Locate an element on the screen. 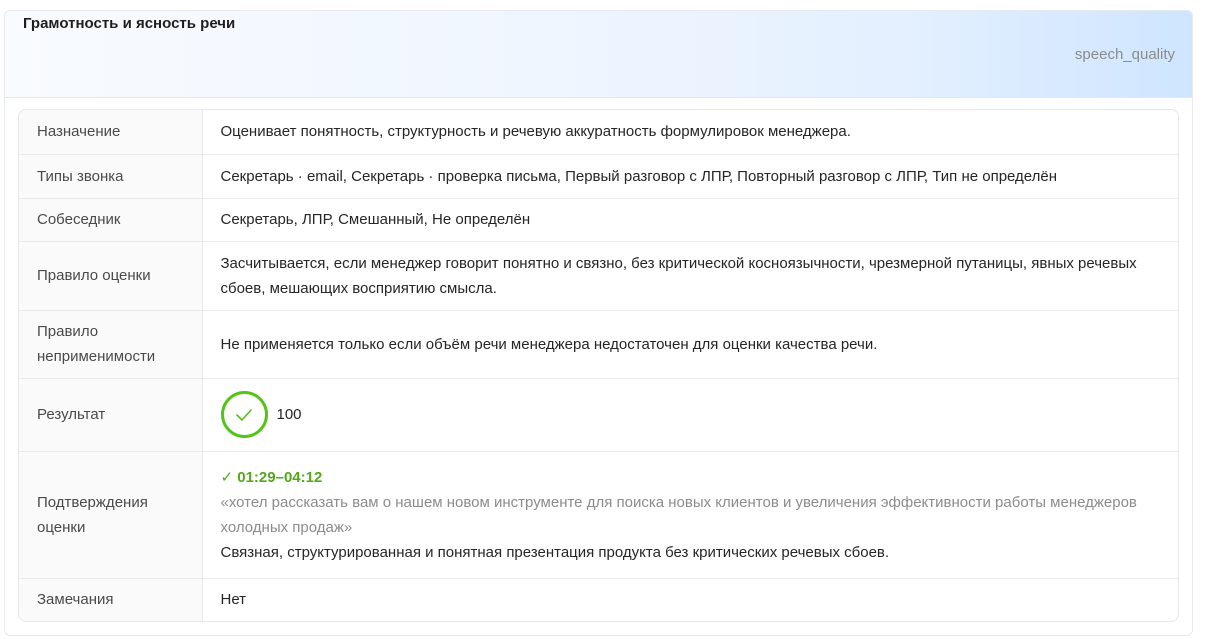 The image size is (1207, 639). row-label: Результат is located at coordinates (111, 415).